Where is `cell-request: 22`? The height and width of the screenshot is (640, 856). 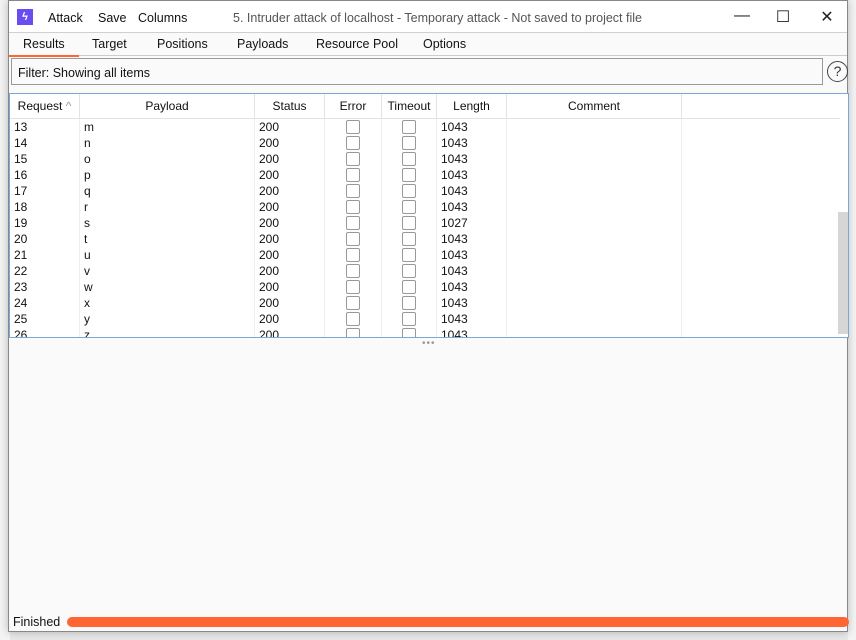 cell-request: 22 is located at coordinates (45, 271).